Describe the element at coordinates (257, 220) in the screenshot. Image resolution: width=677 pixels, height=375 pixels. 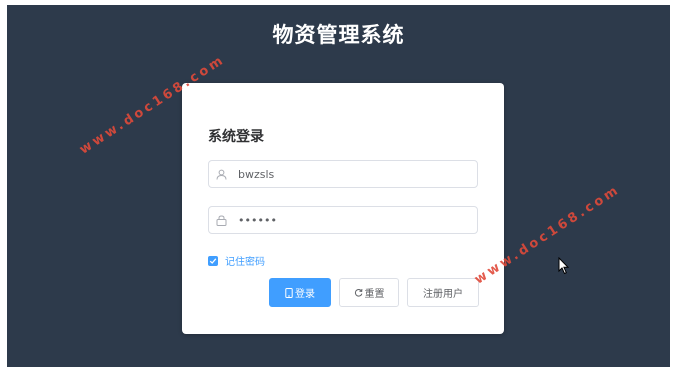
I see `password-value: ••••••` at that location.